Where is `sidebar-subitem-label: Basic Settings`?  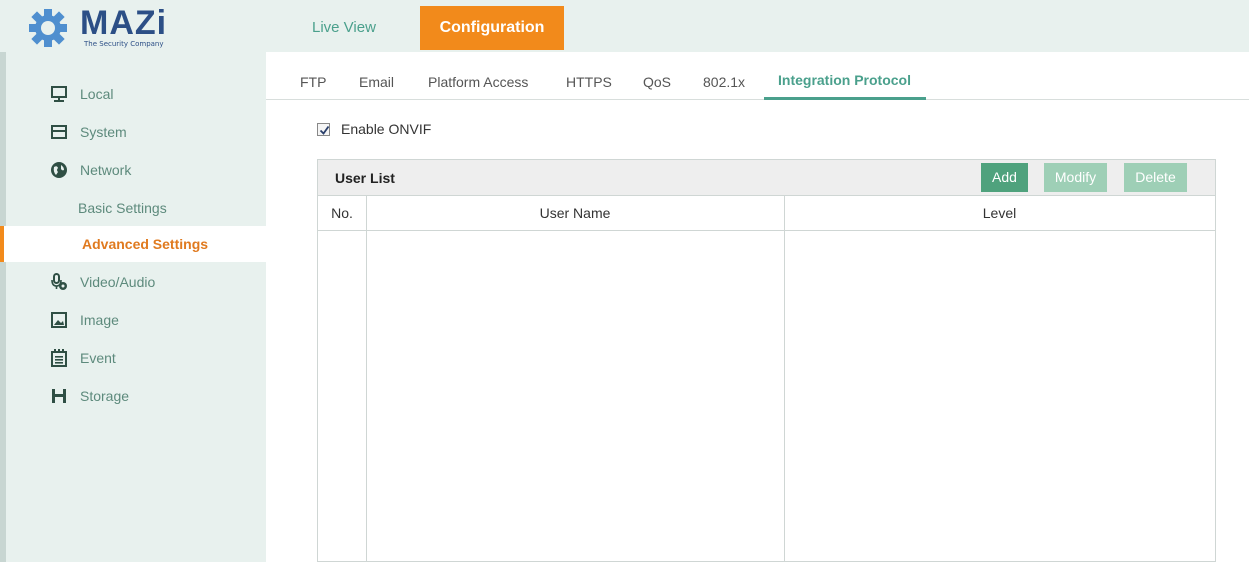 sidebar-subitem-label: Basic Settings is located at coordinates (122, 208).